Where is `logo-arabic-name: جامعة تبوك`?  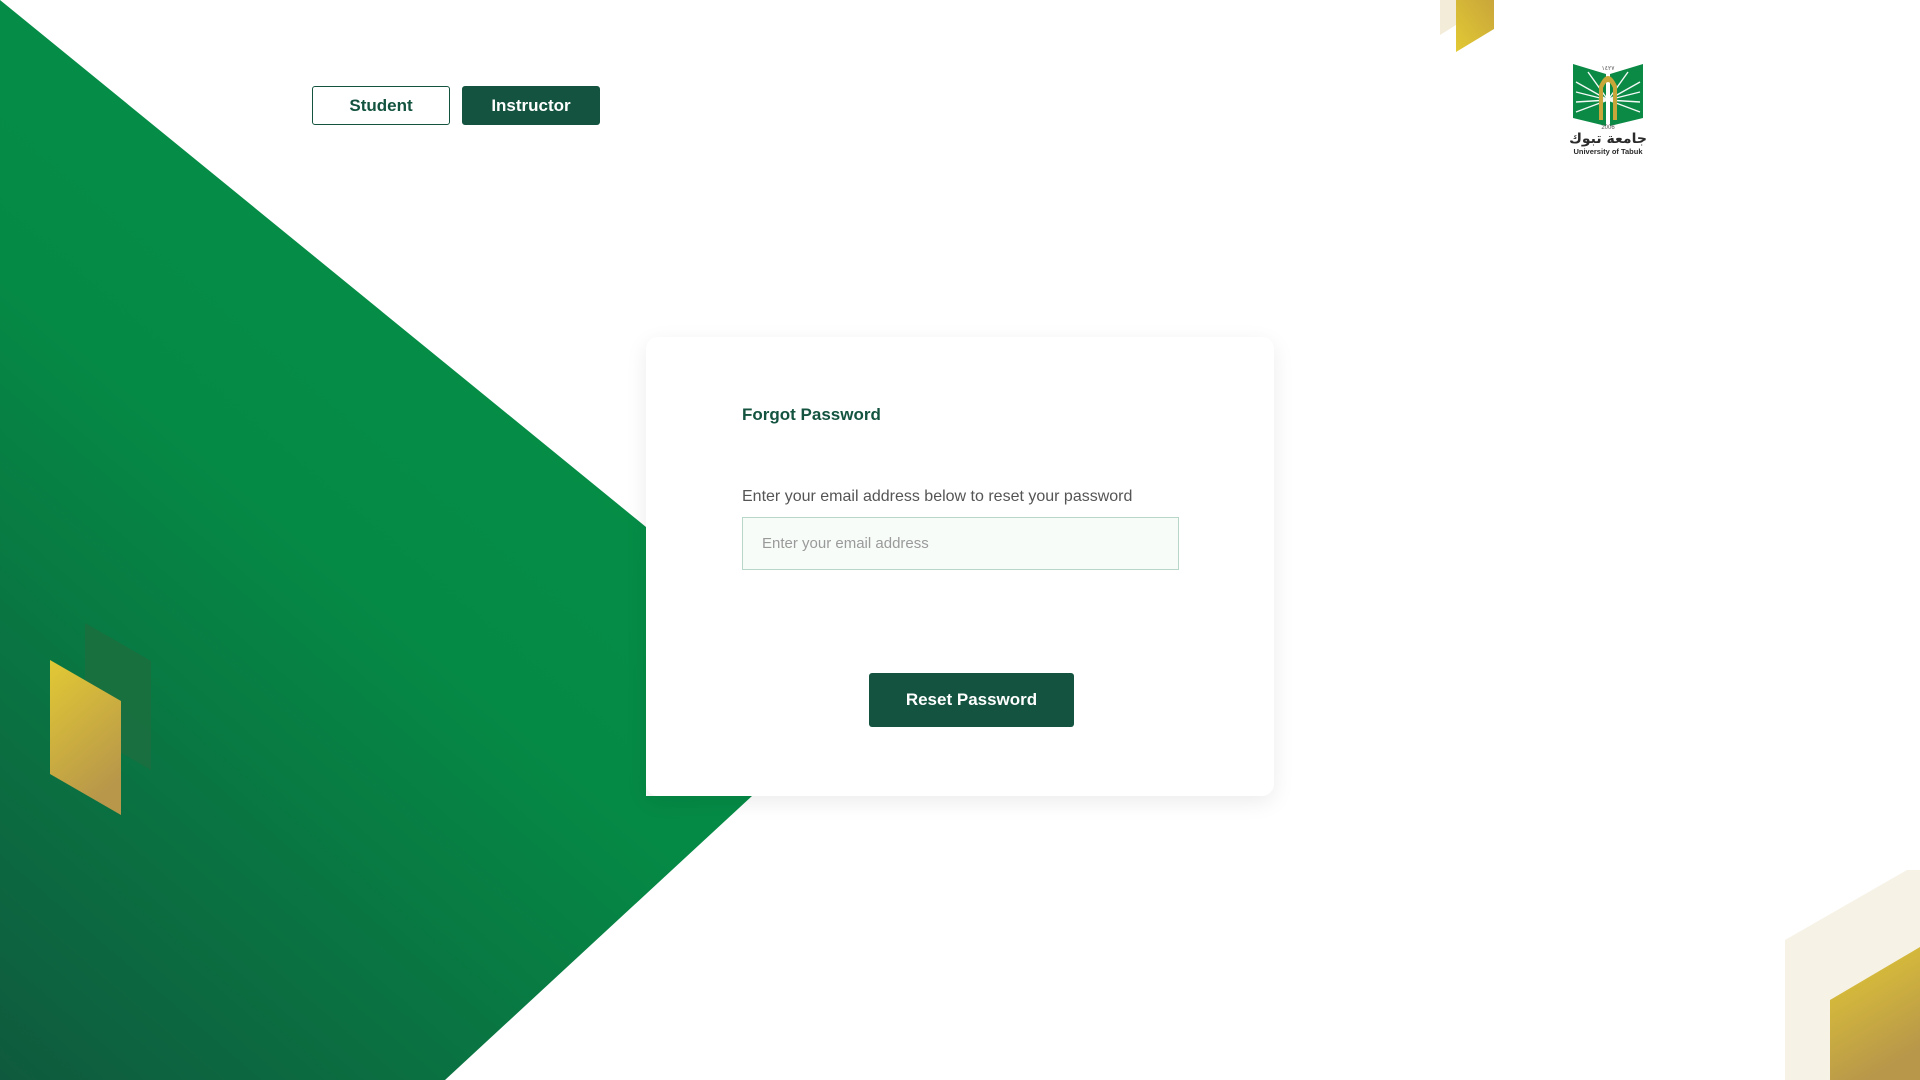
logo-arabic-name: جامعة تبوك is located at coordinates (1608, 139).